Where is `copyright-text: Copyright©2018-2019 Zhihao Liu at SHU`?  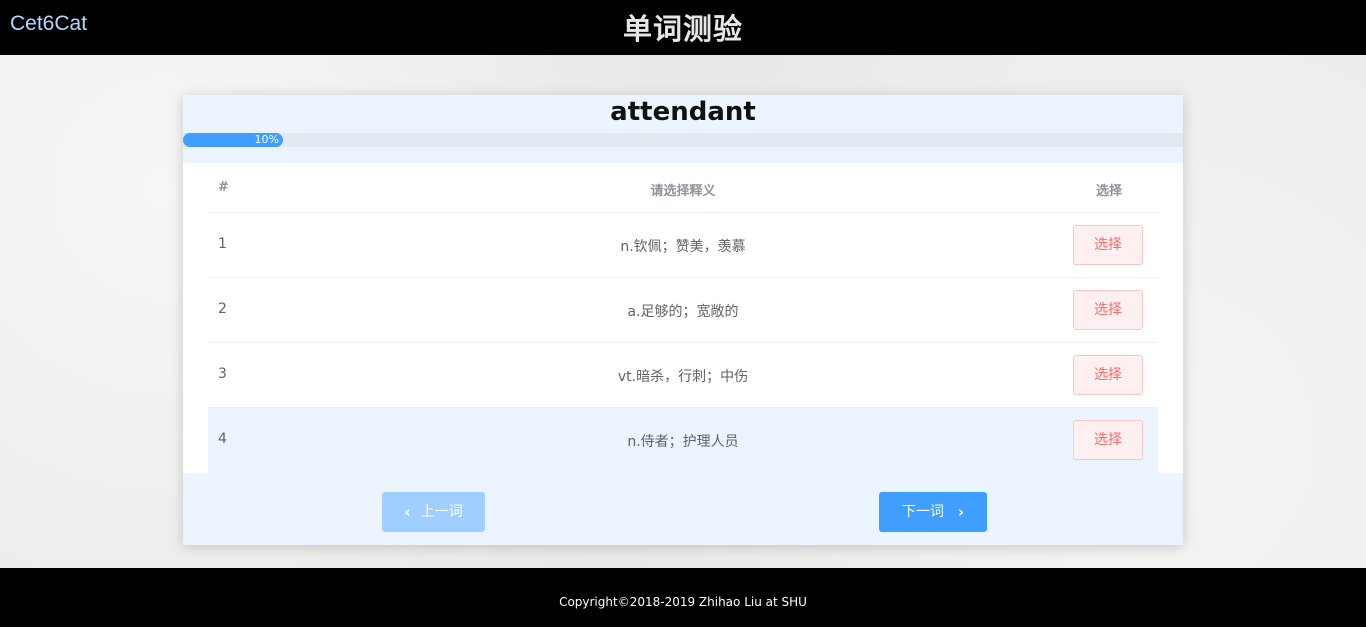 copyright-text: Copyright©2018-2019 Zhihao Liu at SHU is located at coordinates (683, 602).